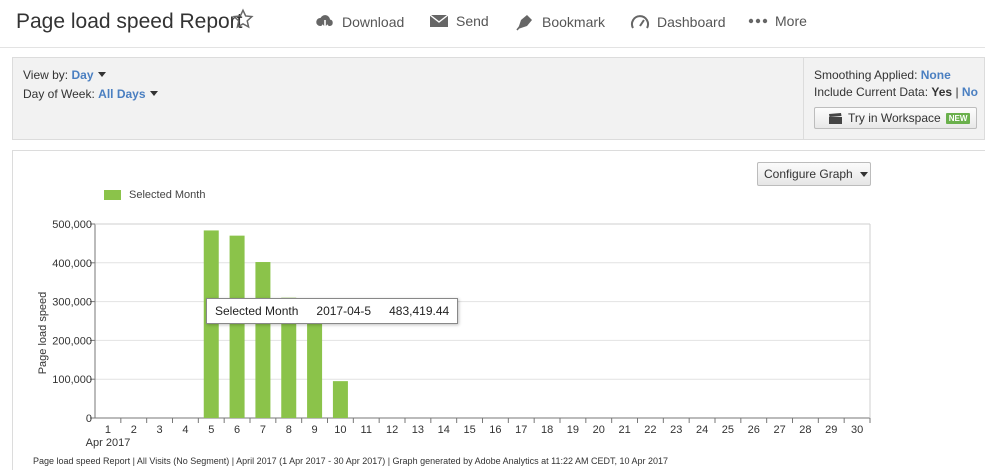 The width and height of the screenshot is (985, 470). Describe the element at coordinates (573, 430) in the screenshot. I see `x-tick-label: 19` at that location.